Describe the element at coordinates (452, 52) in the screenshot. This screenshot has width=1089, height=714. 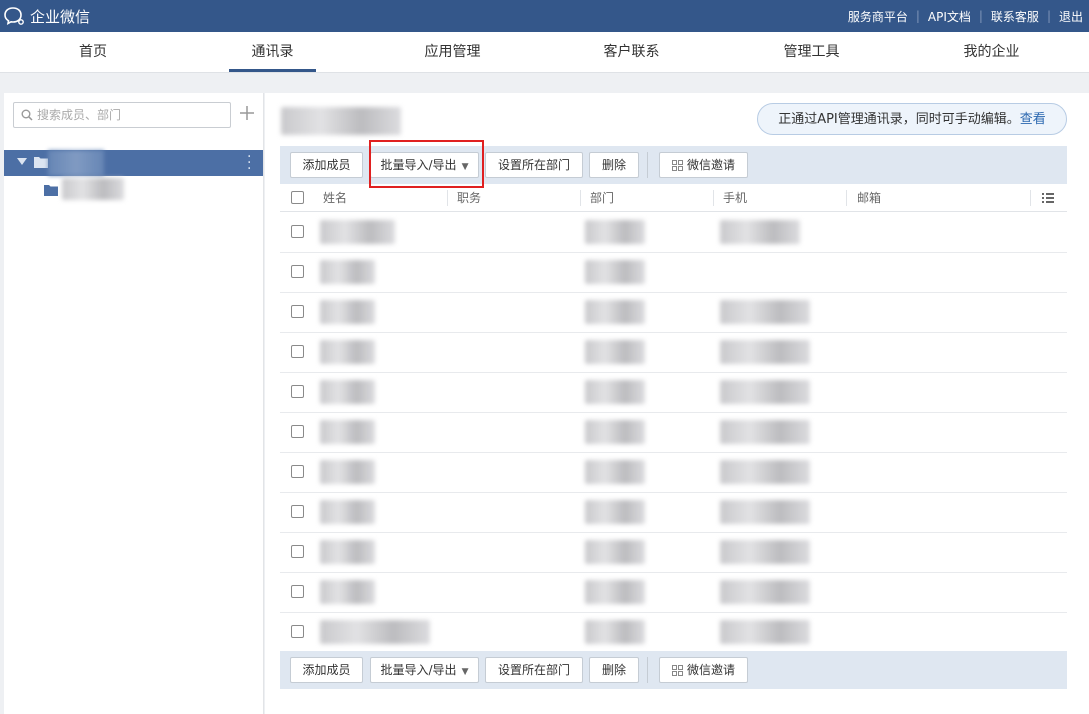
I see `tab-app-management: 应用管理` at that location.